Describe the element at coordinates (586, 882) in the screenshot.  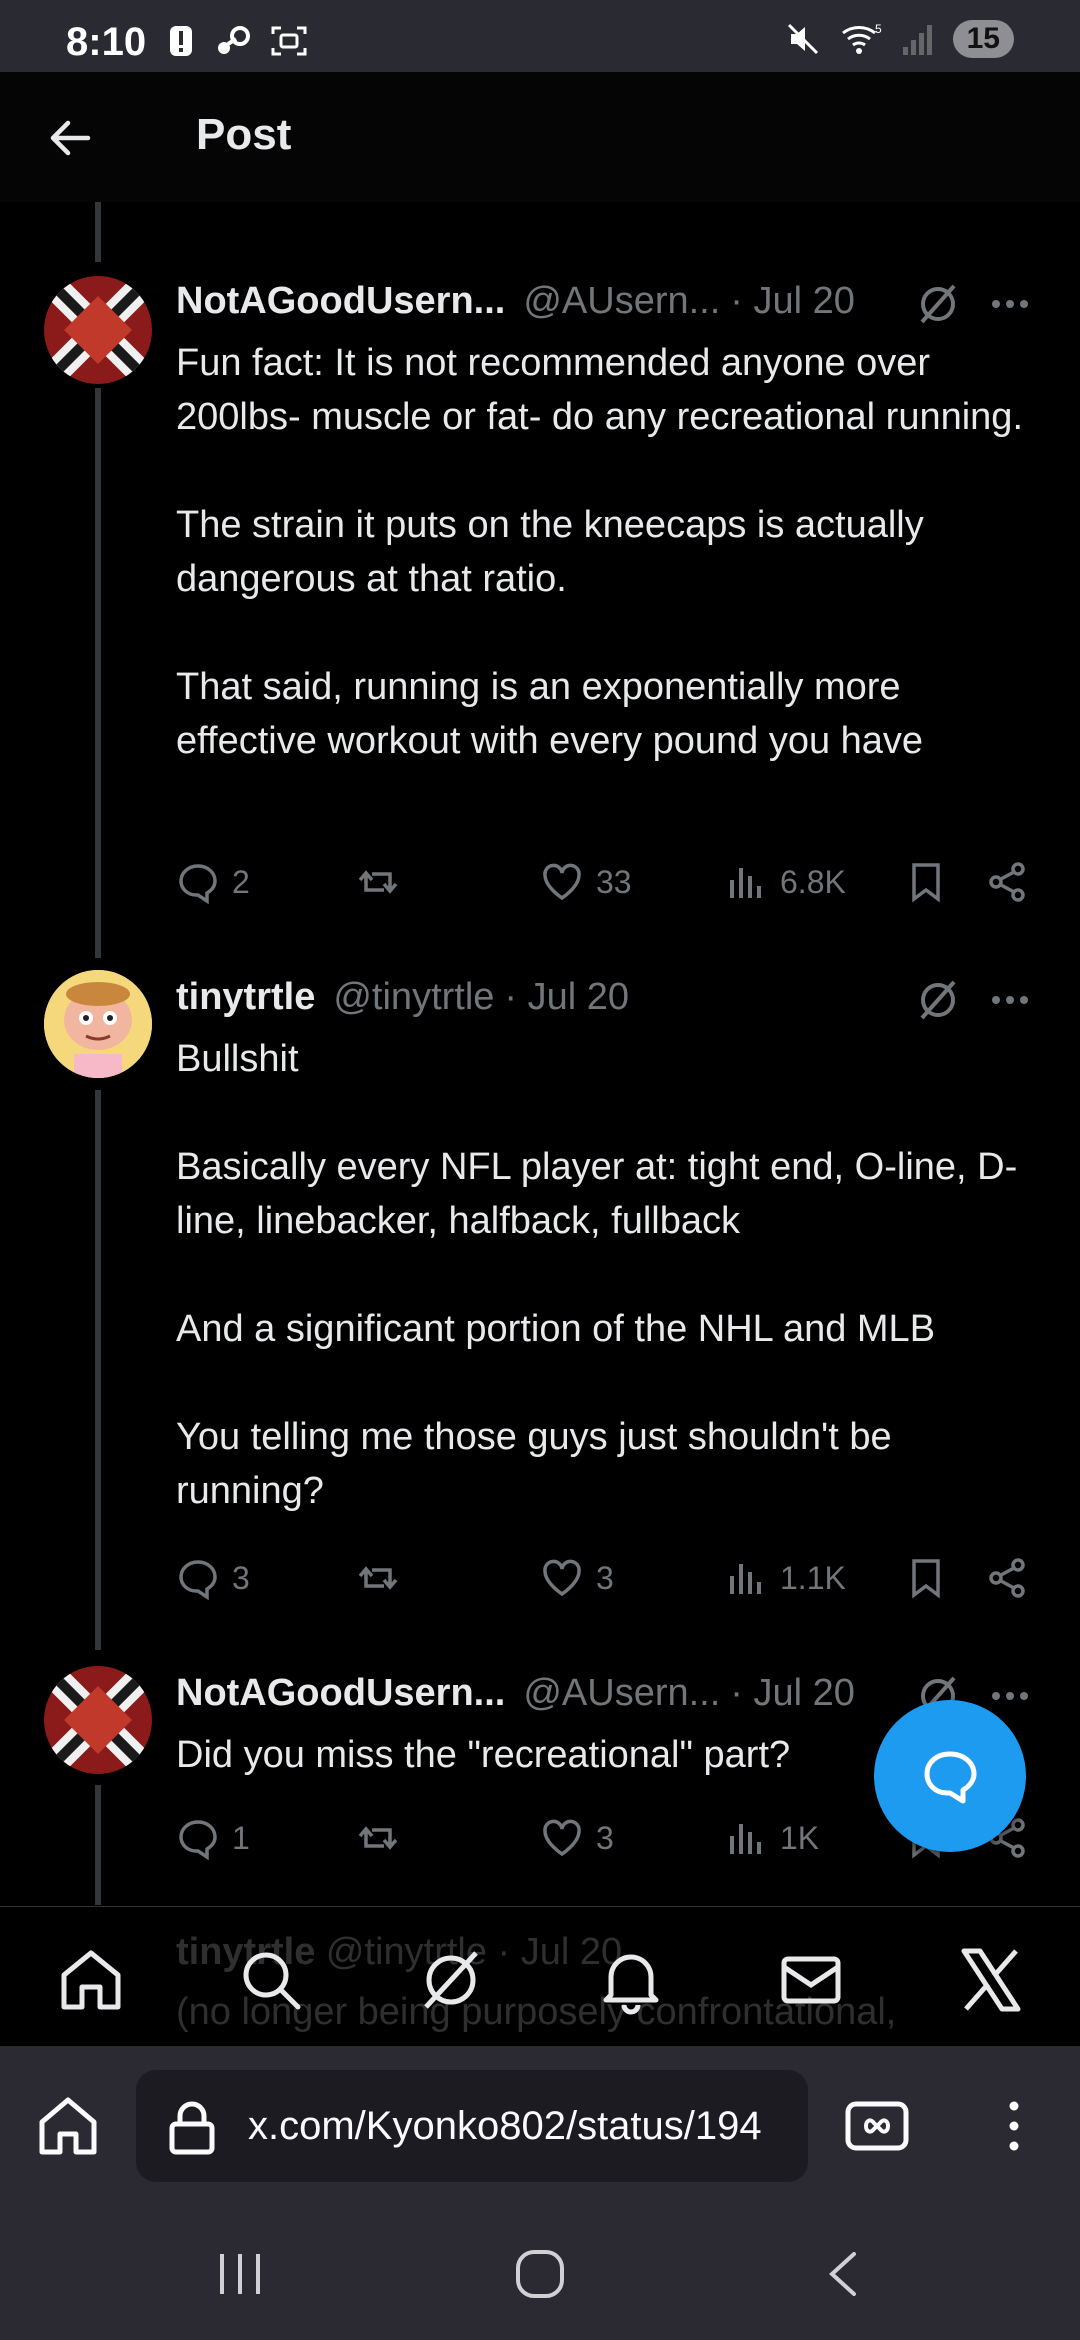
I see `like-button: 33` at that location.